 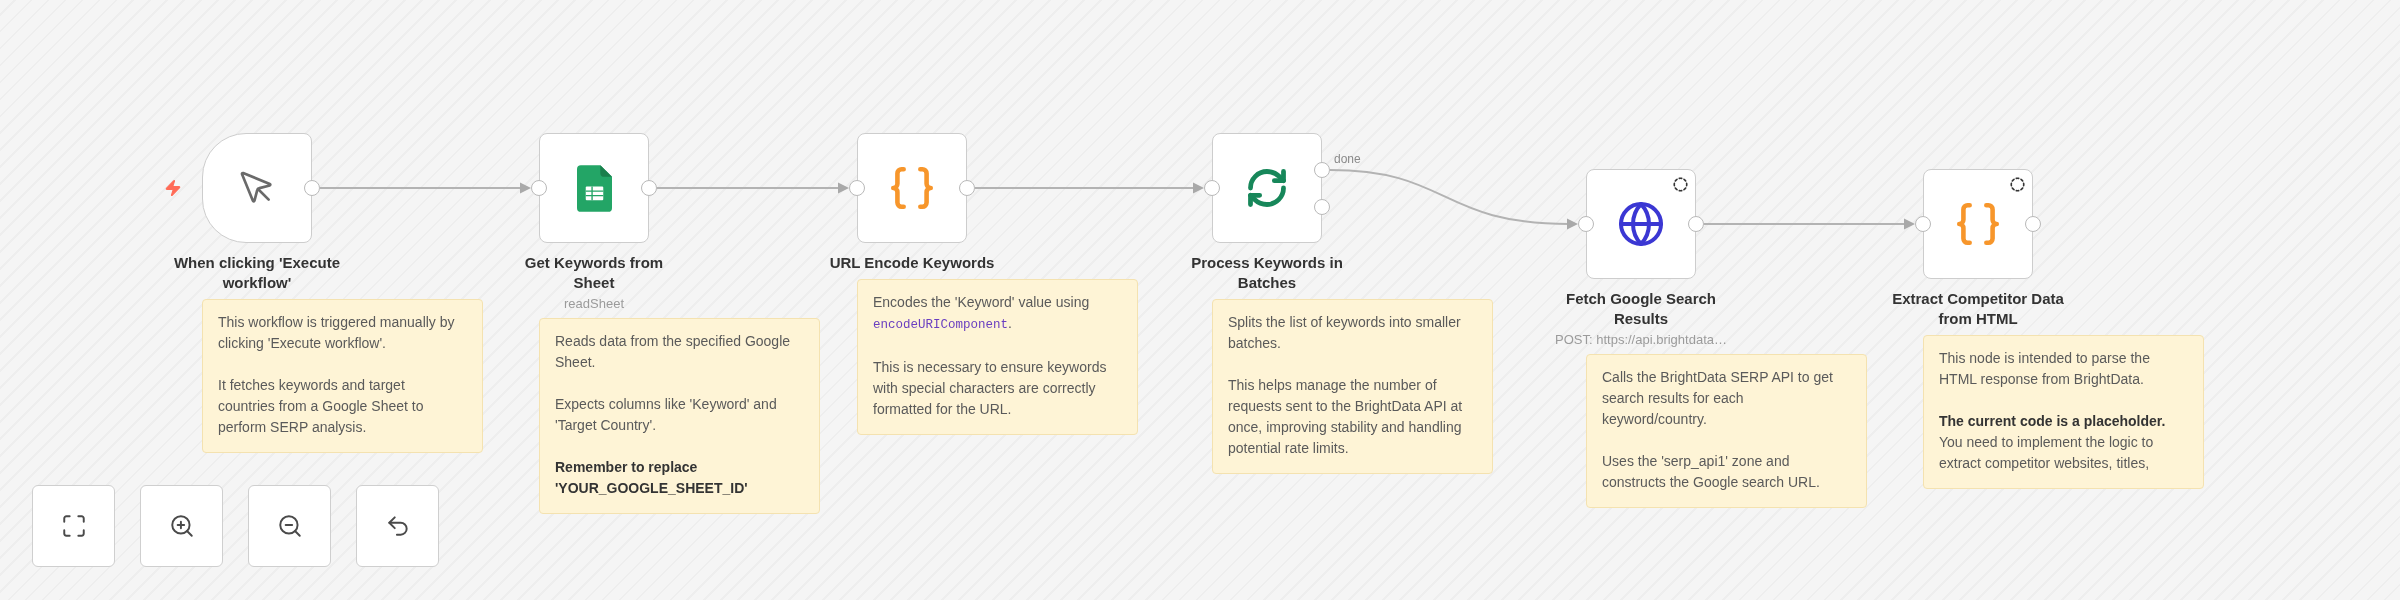 I want to click on note-text: Splits the list of keywords into smaller batches., so click(x=1345, y=333).